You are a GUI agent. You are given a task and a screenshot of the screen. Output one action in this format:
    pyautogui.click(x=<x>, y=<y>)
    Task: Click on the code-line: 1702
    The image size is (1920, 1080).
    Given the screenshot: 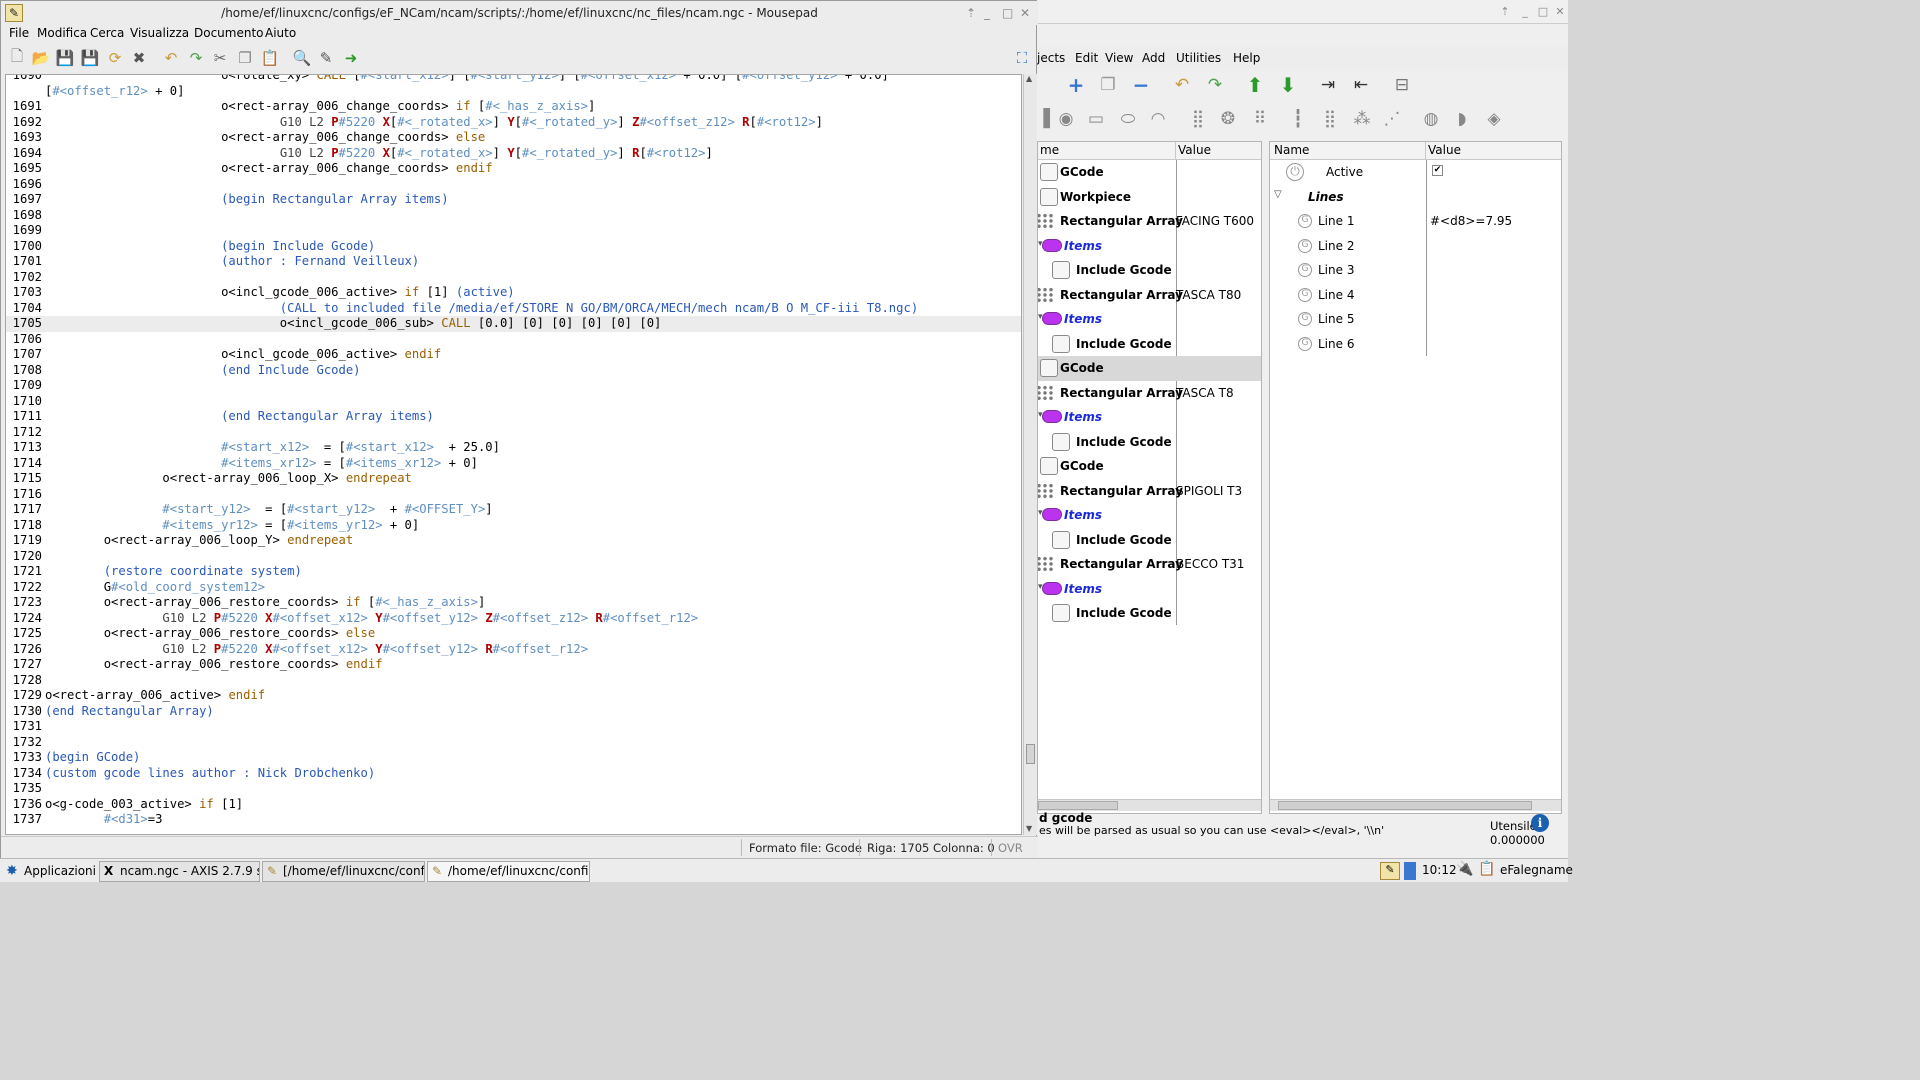 What is the action you would take?
    pyautogui.click(x=513, y=278)
    